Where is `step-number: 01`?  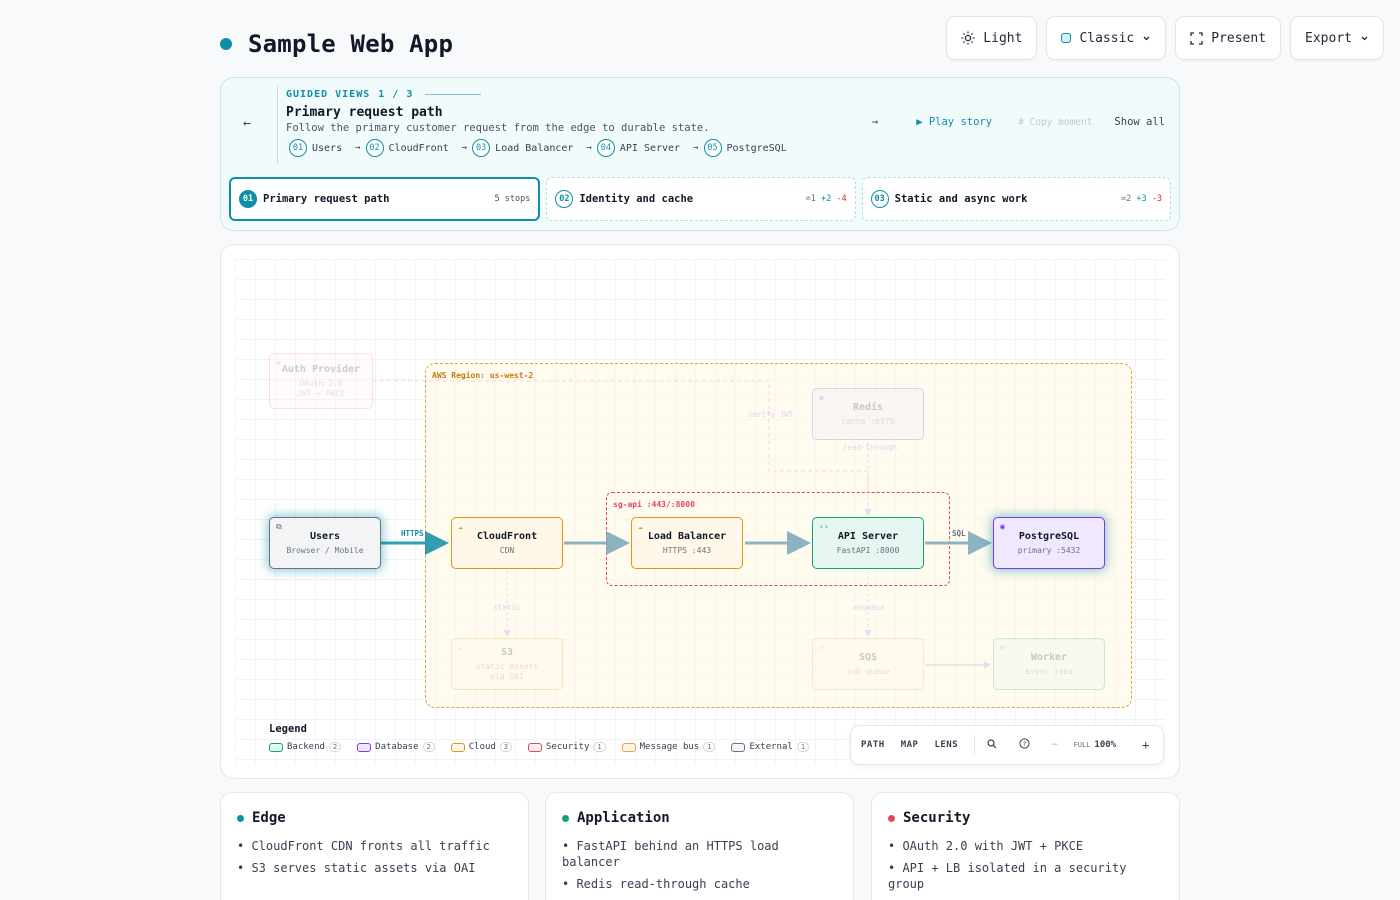 step-number: 01 is located at coordinates (298, 148).